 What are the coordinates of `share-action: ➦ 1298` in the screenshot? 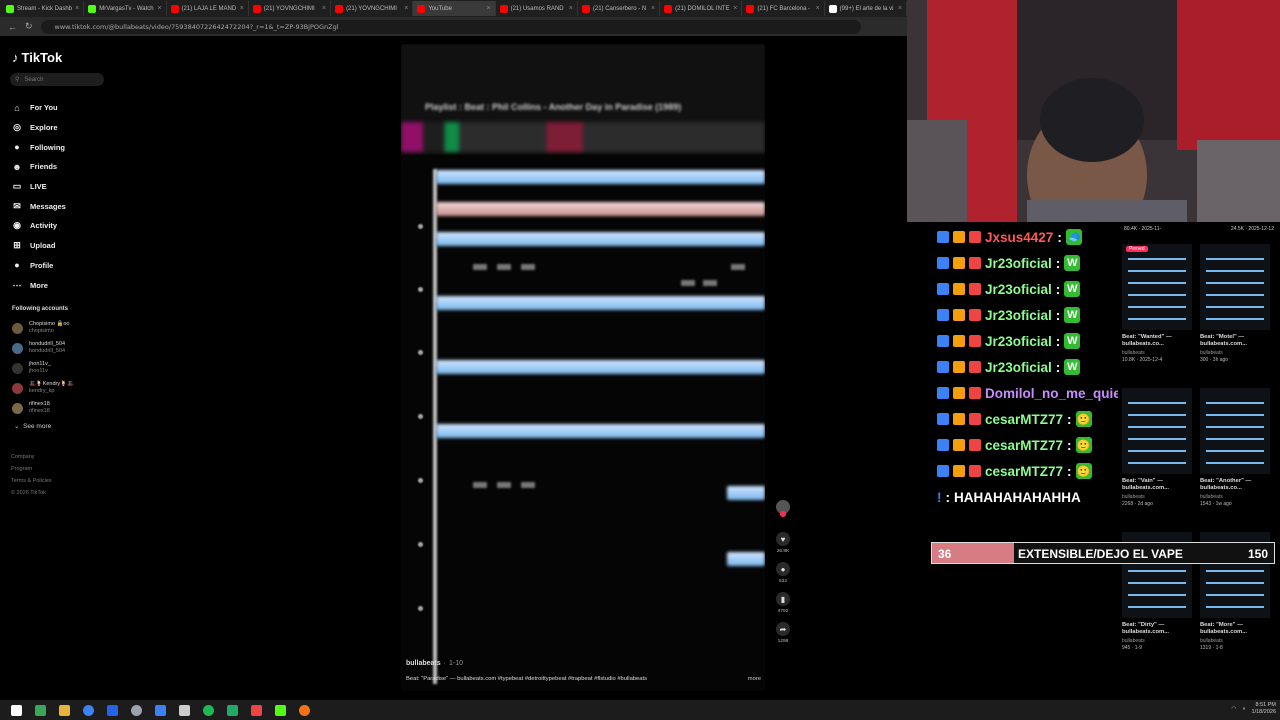 It's located at (783, 633).